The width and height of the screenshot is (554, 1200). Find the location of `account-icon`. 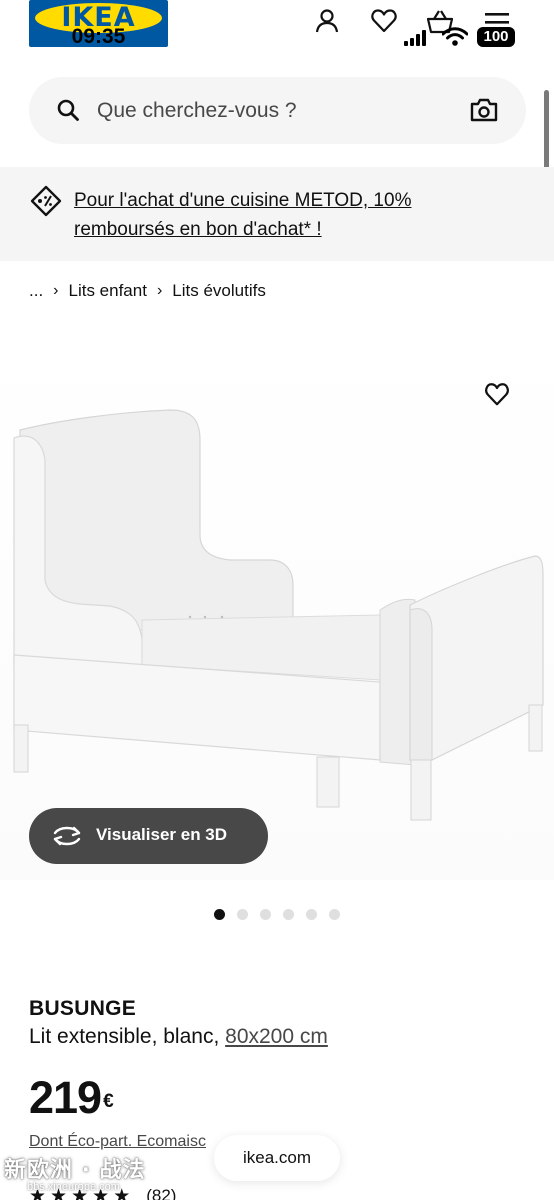

account-icon is located at coordinates (327, 21).